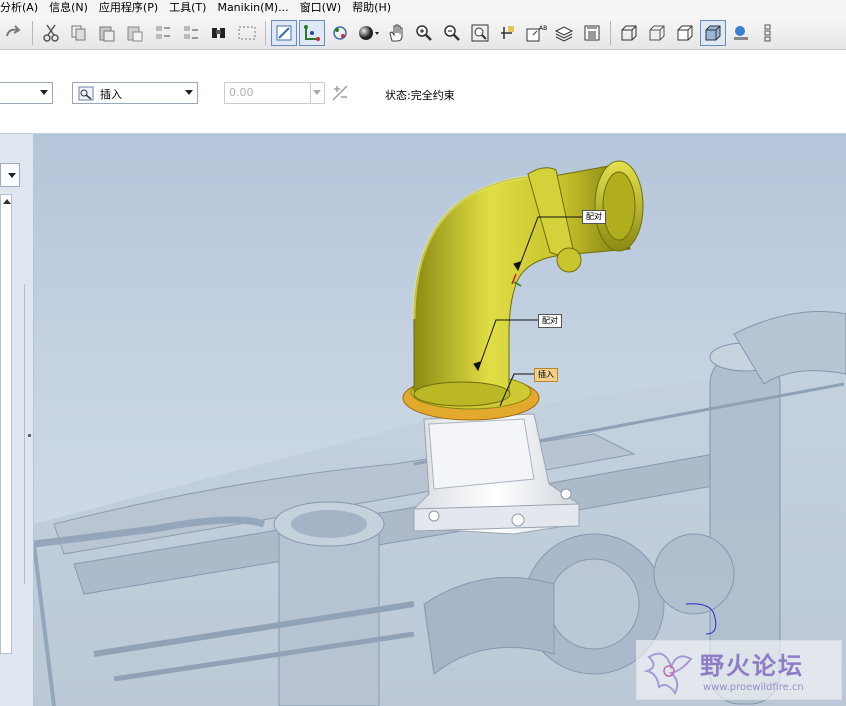 This screenshot has width=846, height=706. Describe the element at coordinates (72, 8) in the screenshot. I see `menu-info: 信息(N)` at that location.